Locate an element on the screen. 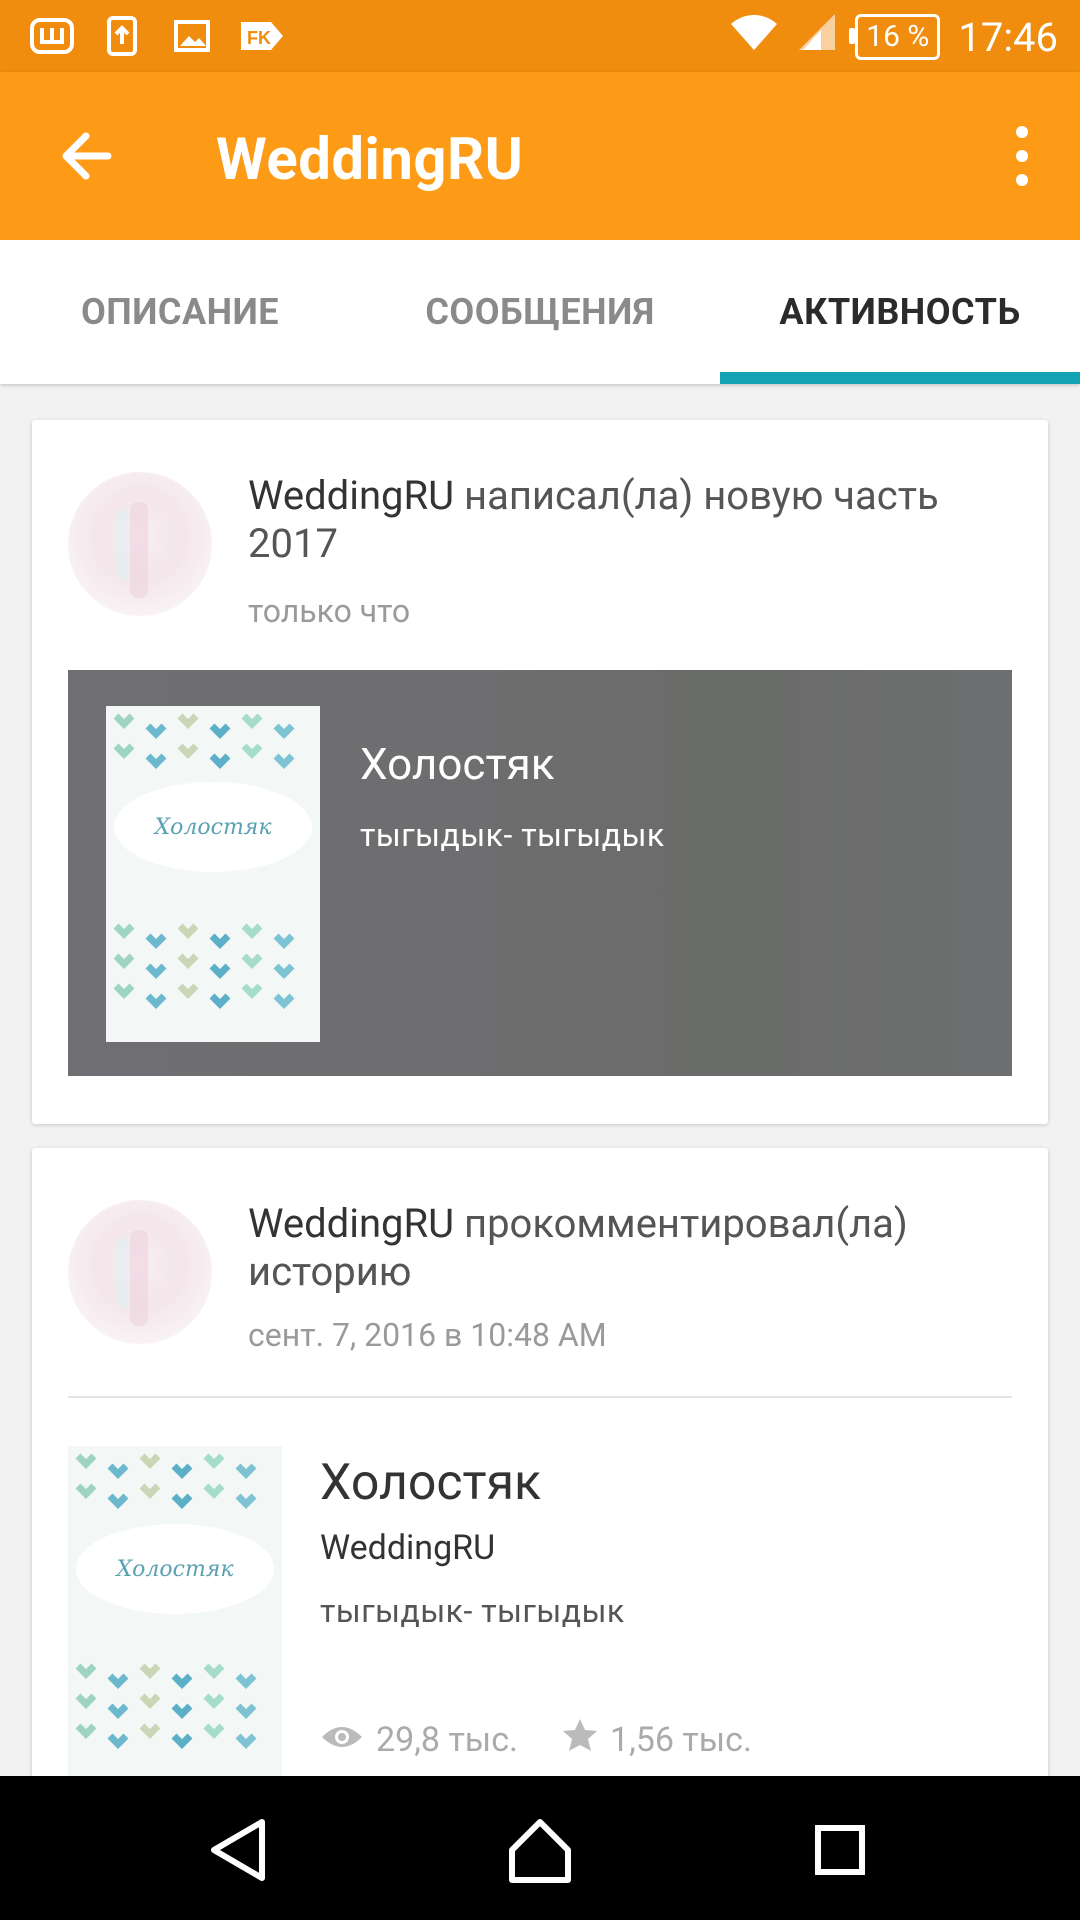 The width and height of the screenshot is (1080, 1920). signal-icon is located at coordinates (817, 37).